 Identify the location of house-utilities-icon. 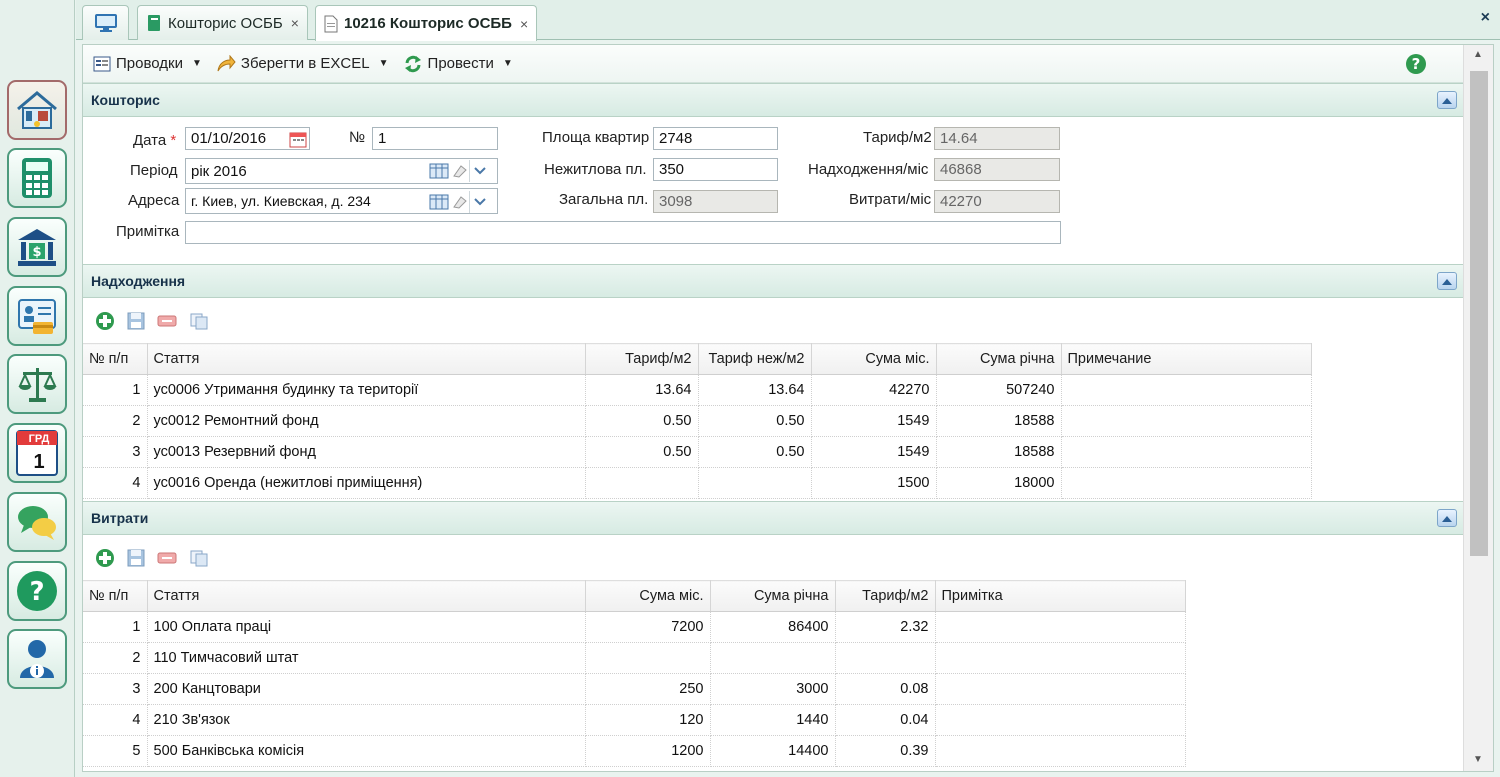
(37, 110).